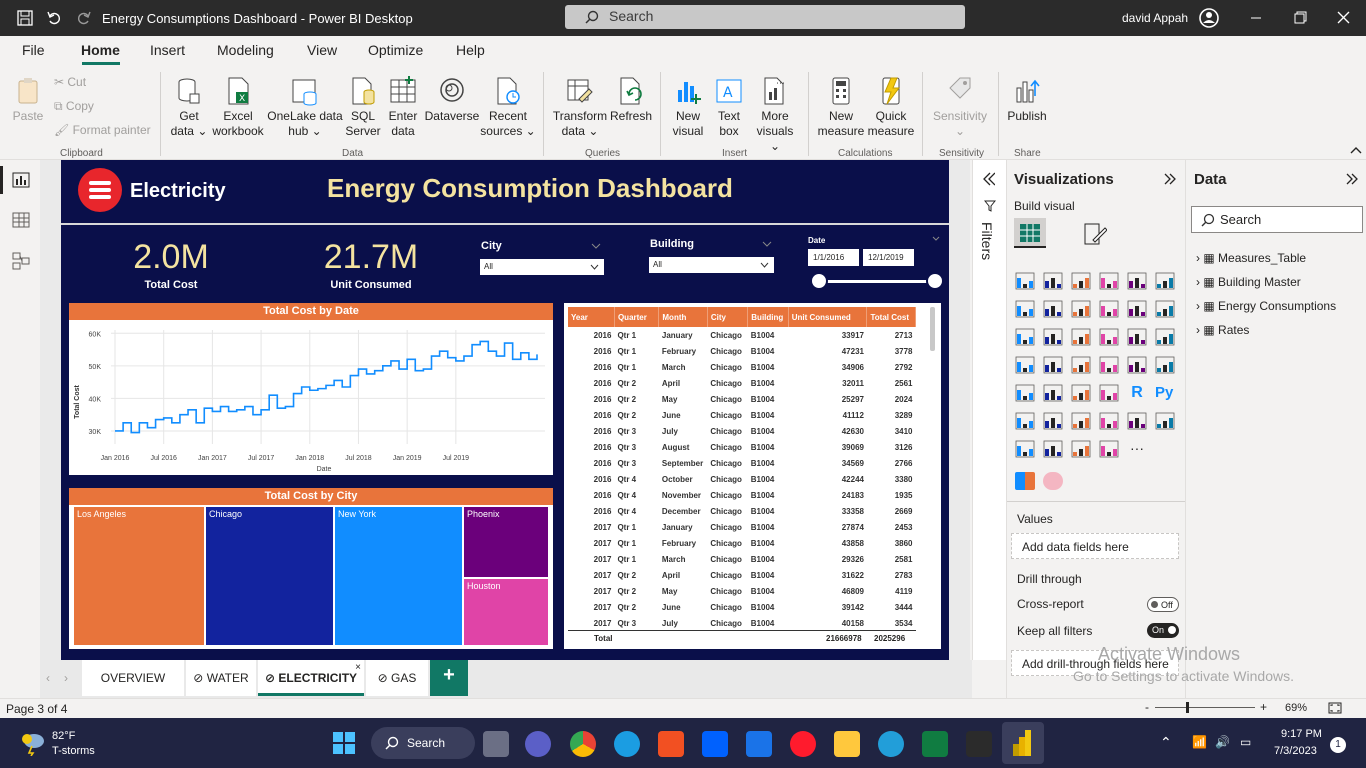 The height and width of the screenshot is (768, 1366). Describe the element at coordinates (1081, 365) in the screenshot. I see `azure-map-icon` at that location.